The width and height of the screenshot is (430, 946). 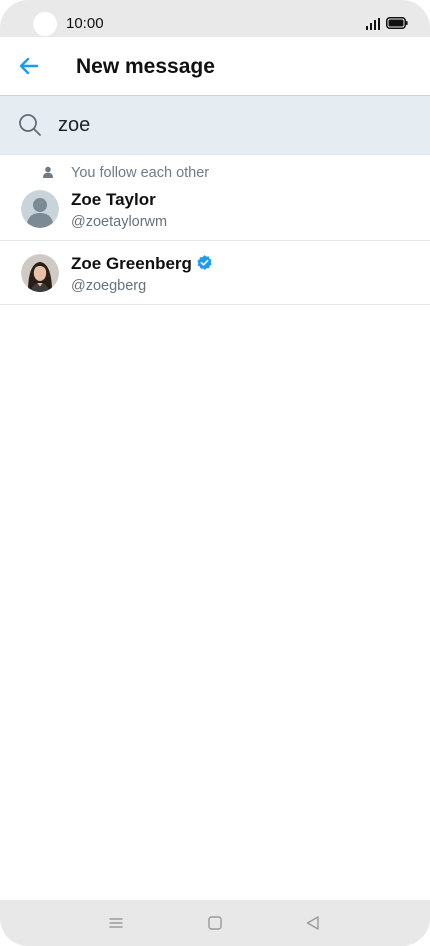 I want to click on default-avatar, so click(x=40, y=209).